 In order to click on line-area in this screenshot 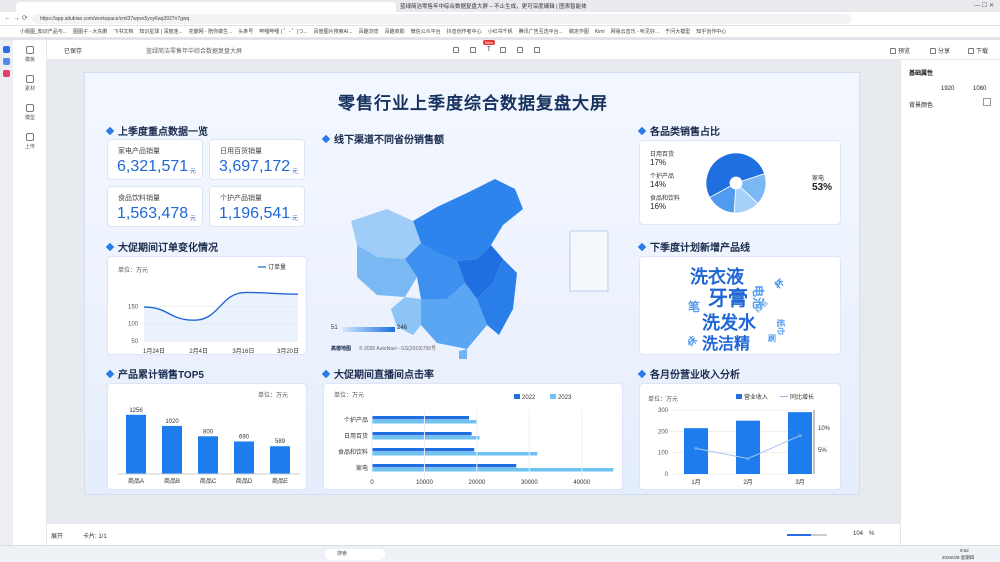, I will do `click(221, 316)`.